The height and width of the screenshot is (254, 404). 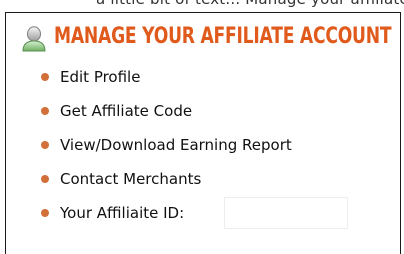 I want to click on page-title: MANAGE YOUR AFFILIATE ACCOUNT, so click(x=223, y=36).